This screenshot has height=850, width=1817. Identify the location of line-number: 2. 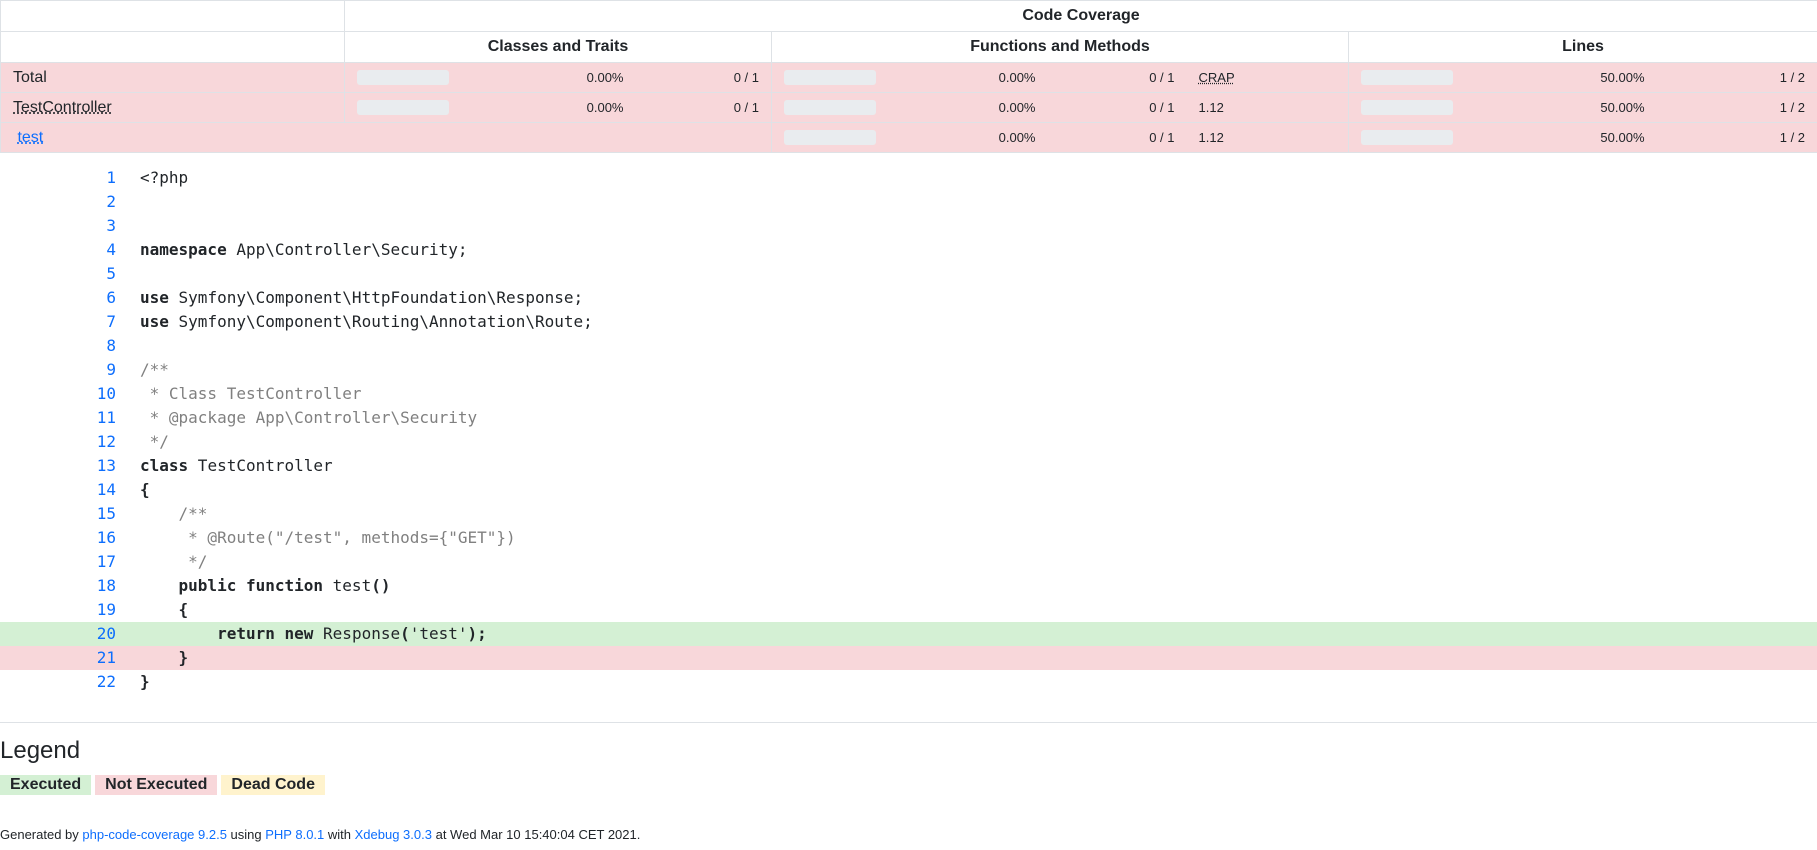
(70, 202).